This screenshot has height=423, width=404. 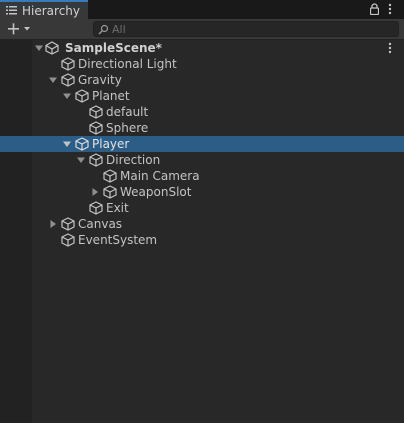 I want to click on object-label: Player, so click(x=111, y=144).